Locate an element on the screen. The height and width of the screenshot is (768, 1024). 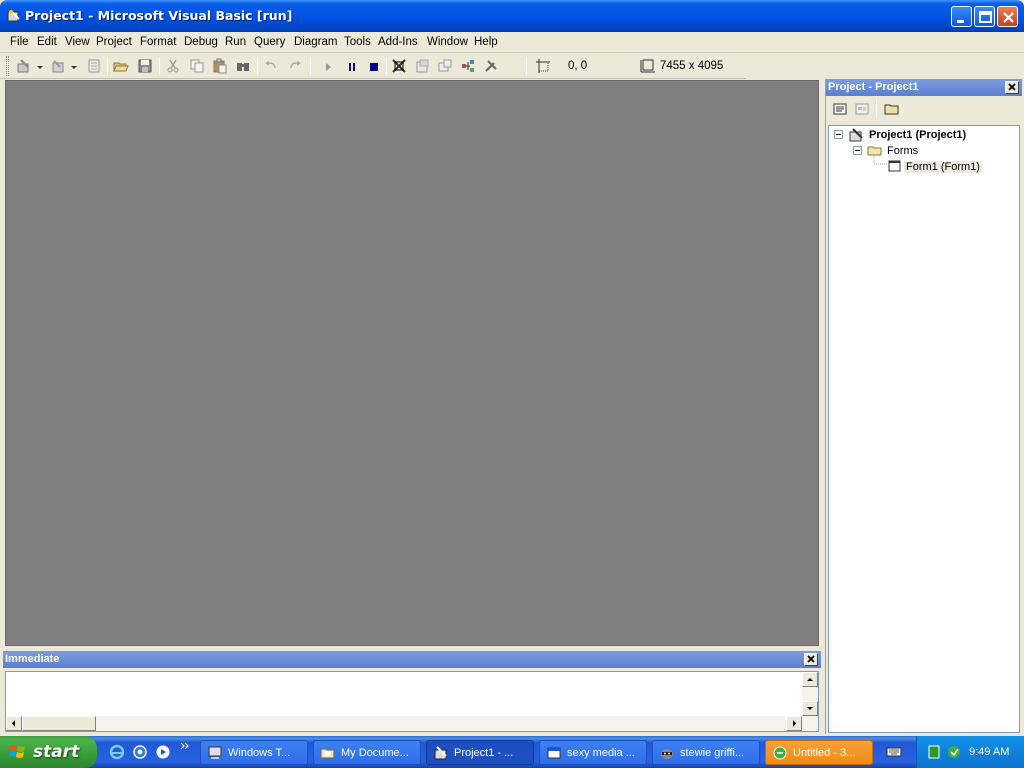
open-folder-icon is located at coordinates (121, 66).